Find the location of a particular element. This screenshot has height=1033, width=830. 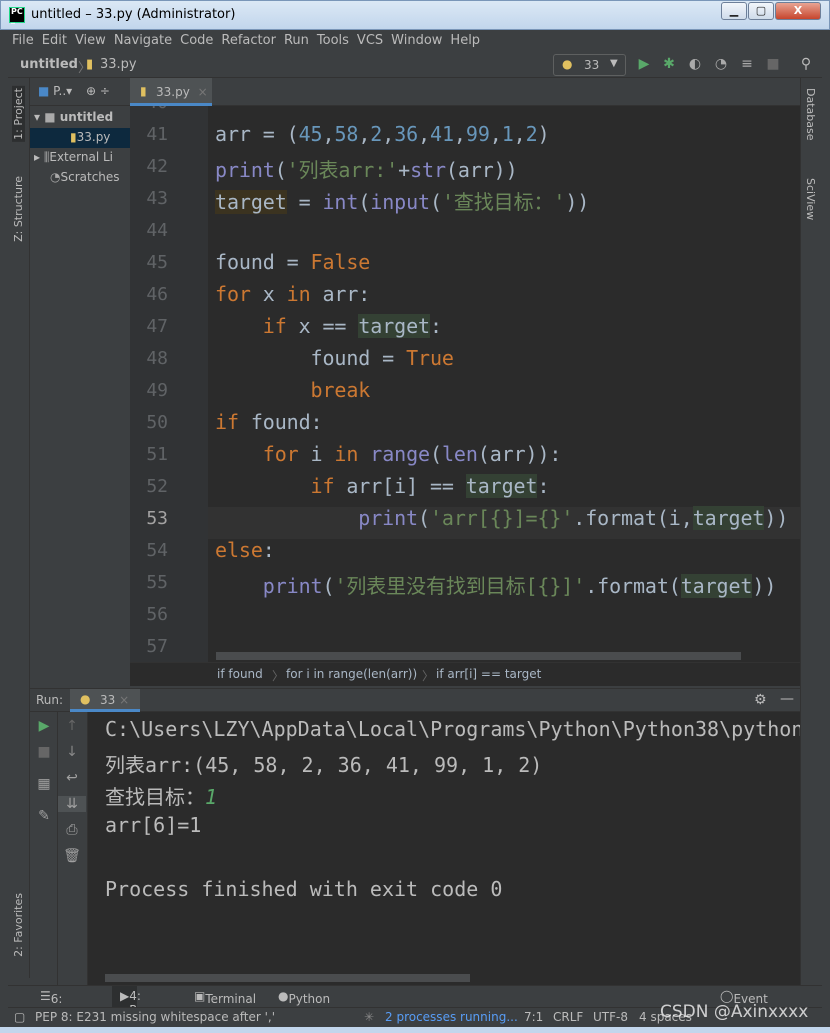

code-line-53: print('arr[{}]={}'.format(i,target)) is located at coordinates (573, 518).